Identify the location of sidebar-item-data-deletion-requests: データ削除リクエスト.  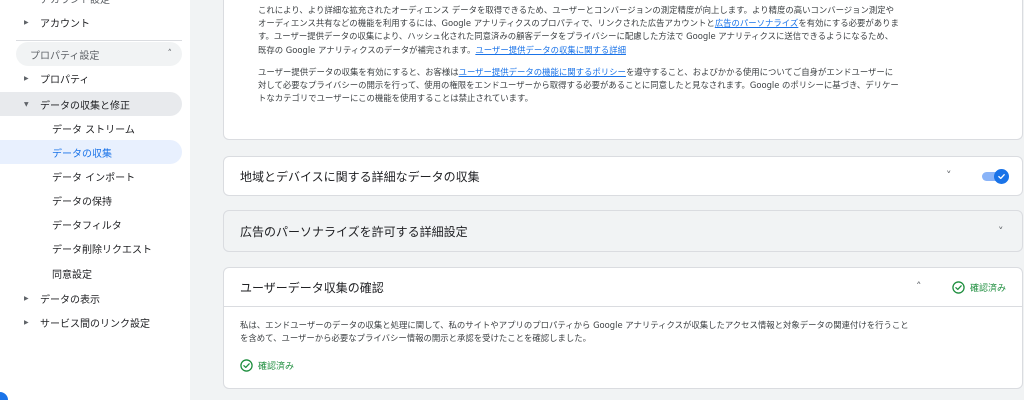
(91, 248).